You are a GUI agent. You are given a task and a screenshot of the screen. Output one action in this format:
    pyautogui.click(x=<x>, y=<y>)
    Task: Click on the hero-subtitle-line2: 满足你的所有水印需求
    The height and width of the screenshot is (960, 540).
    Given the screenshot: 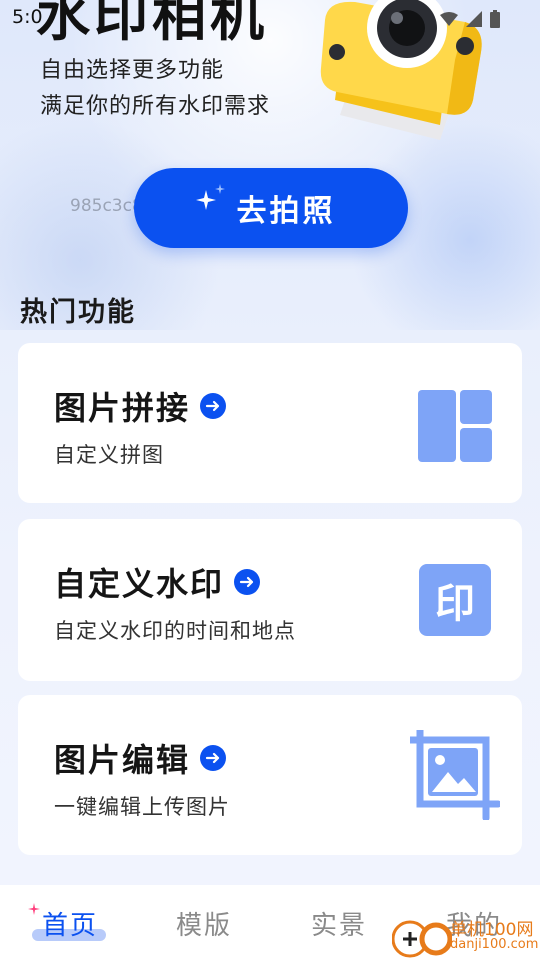 What is the action you would take?
    pyautogui.click(x=155, y=106)
    